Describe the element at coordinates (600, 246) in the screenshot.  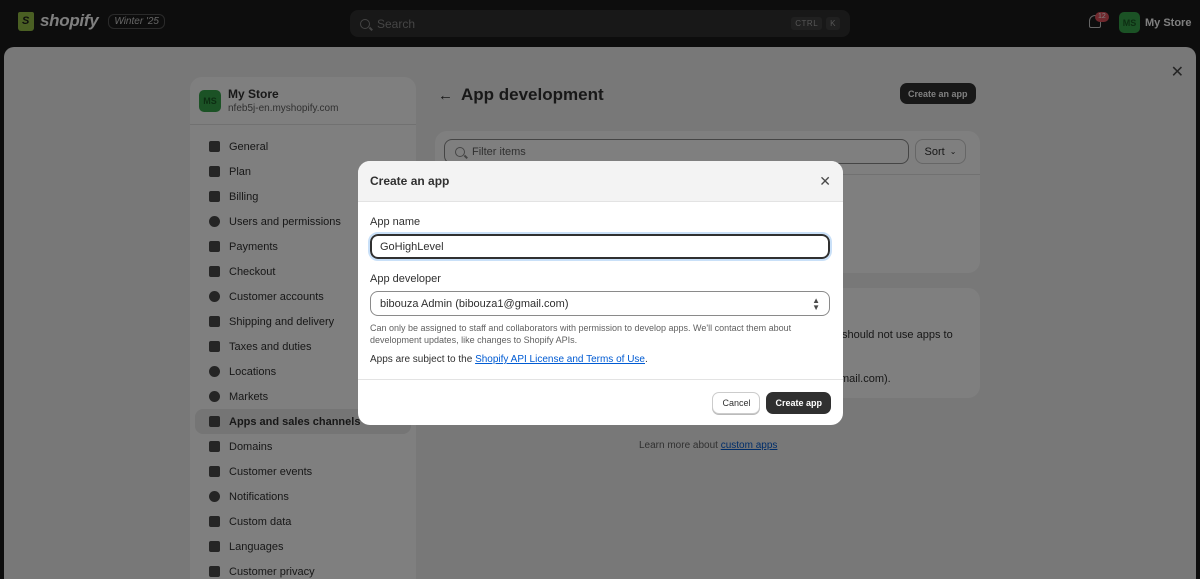
I see `app-name-input` at that location.